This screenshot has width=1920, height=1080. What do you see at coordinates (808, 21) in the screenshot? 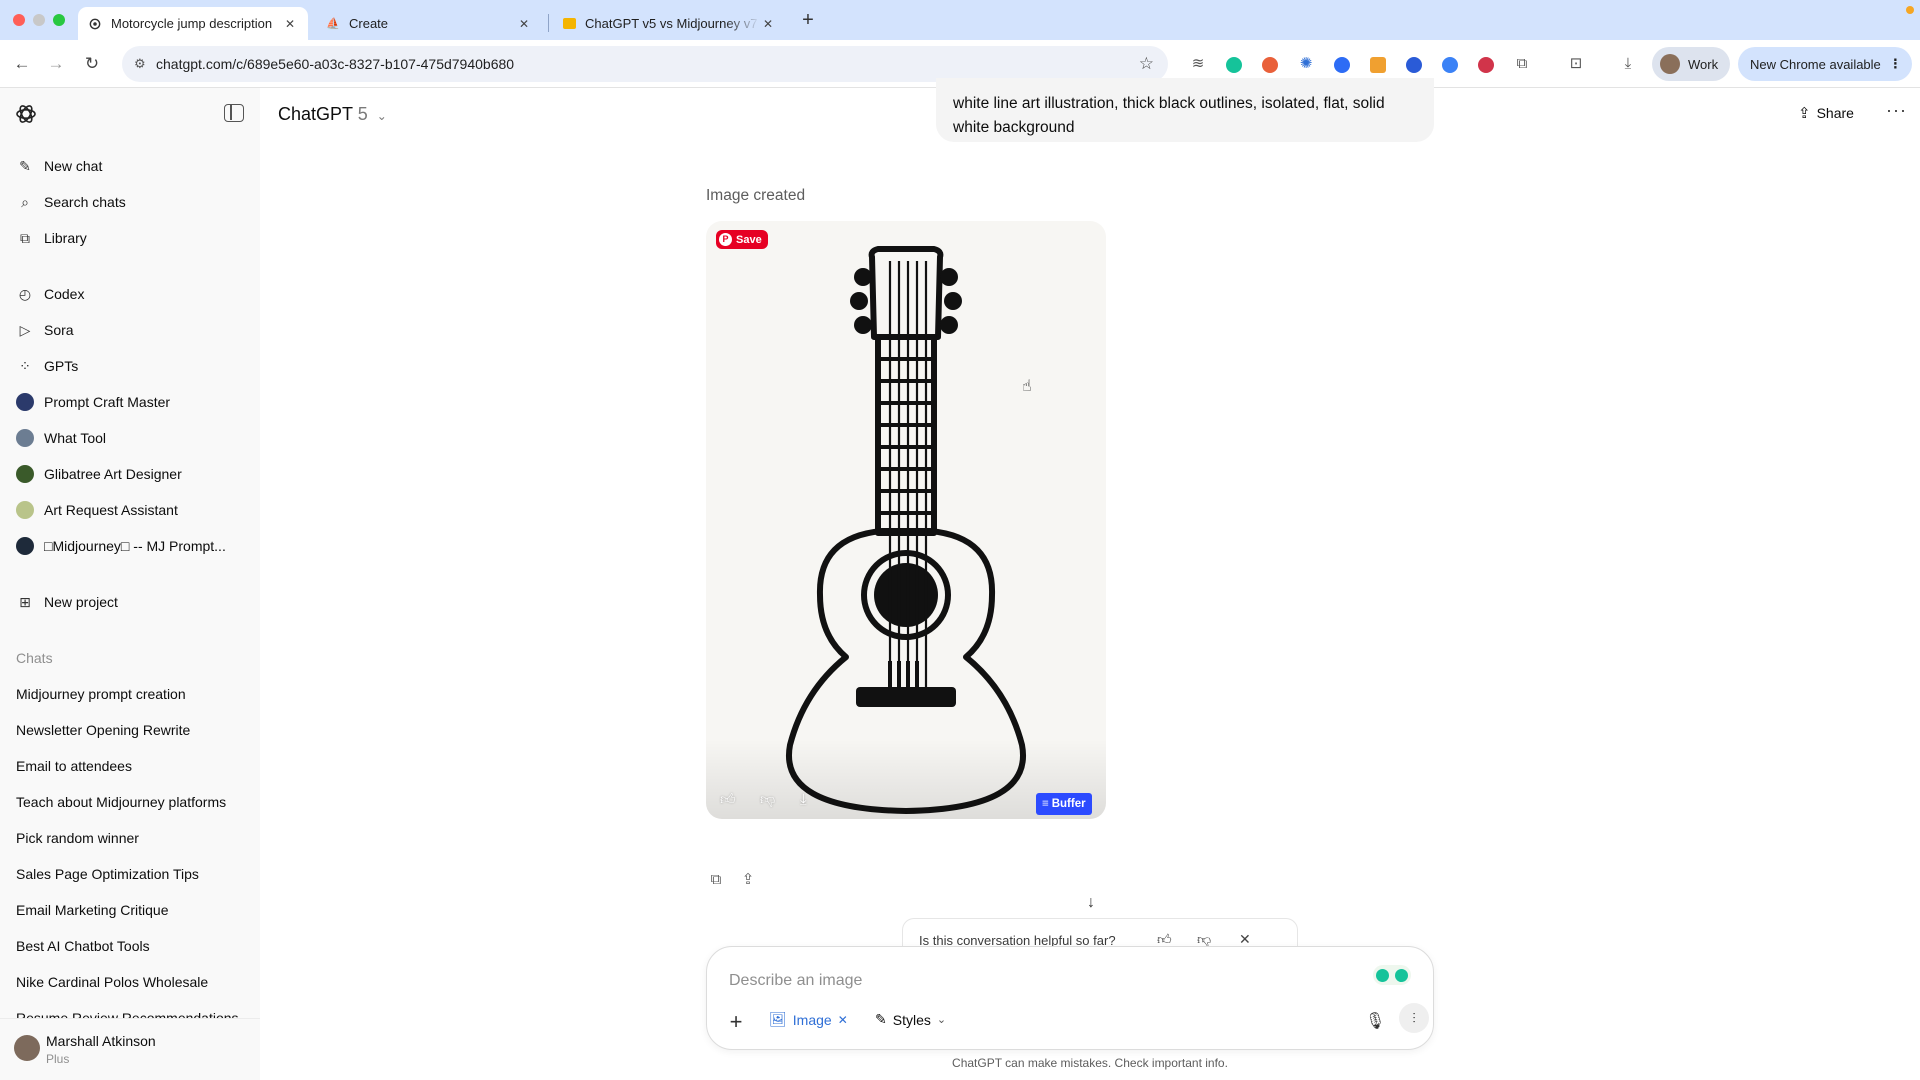
I see `new-tab-button: +` at bounding box center [808, 21].